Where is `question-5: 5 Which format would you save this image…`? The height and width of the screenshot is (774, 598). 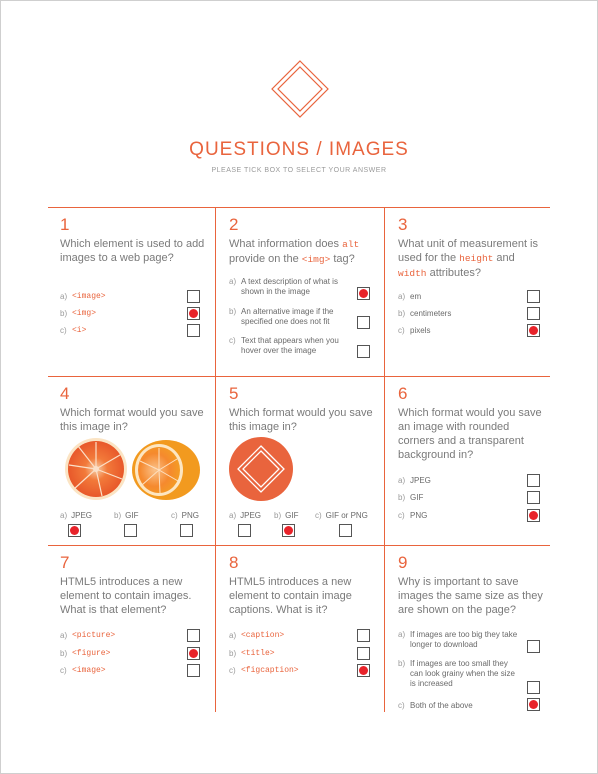
question-5: 5 Which format would you save this image… is located at coordinates (304, 409).